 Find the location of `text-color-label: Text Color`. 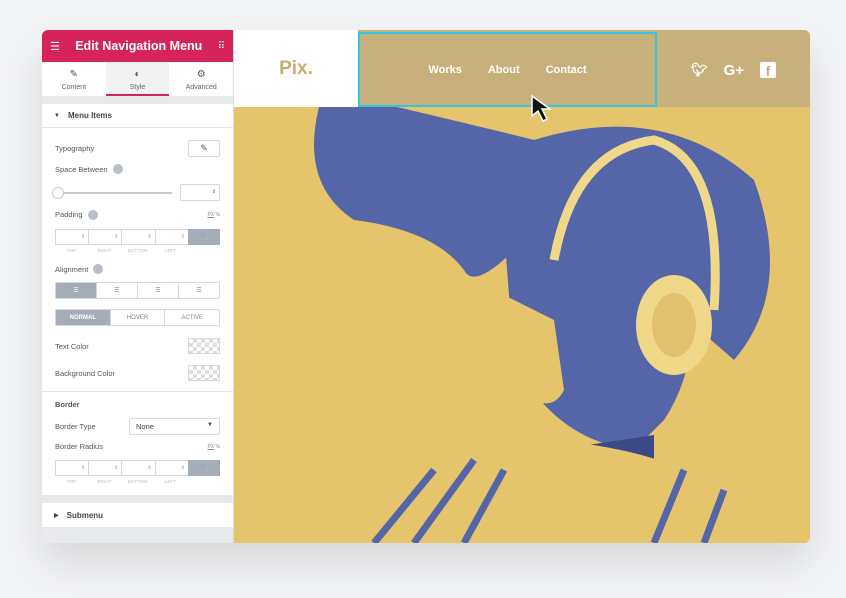

text-color-label: Text Color is located at coordinates (72, 346).